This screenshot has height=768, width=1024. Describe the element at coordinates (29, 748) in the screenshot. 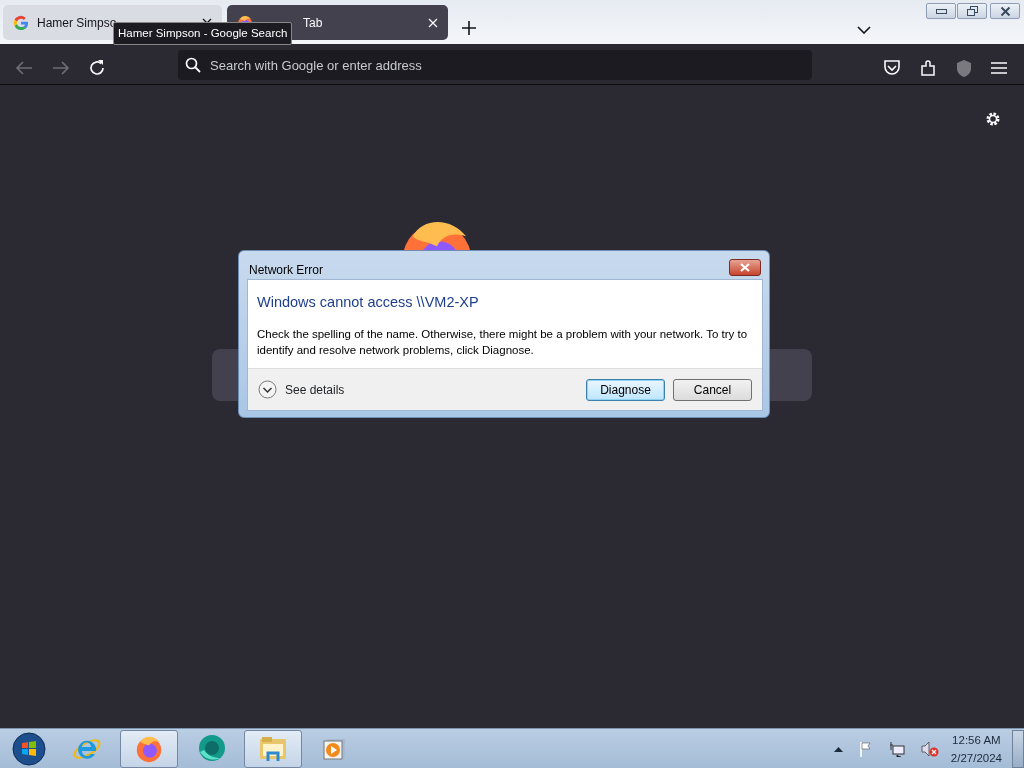

I see `start-button` at that location.